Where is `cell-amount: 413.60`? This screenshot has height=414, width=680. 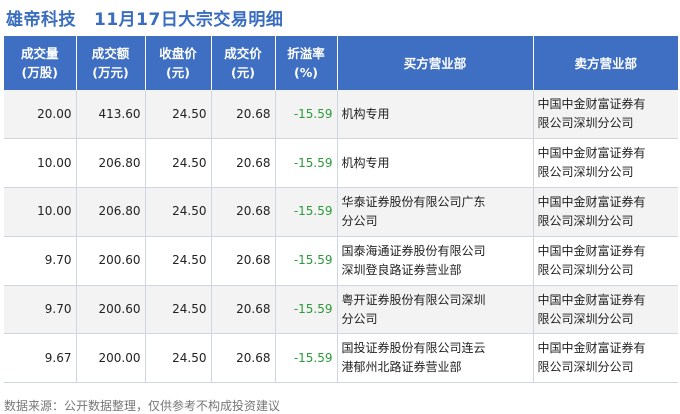 cell-amount: 413.60 is located at coordinates (111, 115).